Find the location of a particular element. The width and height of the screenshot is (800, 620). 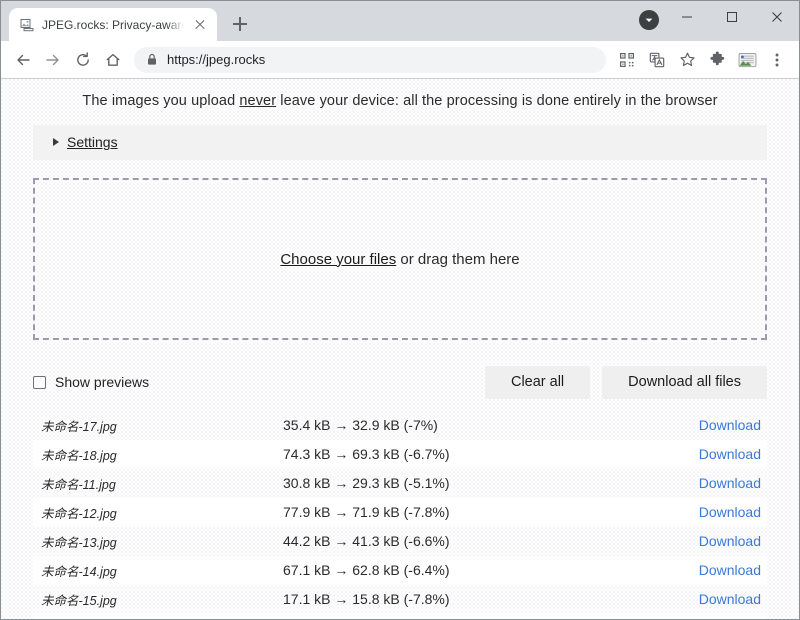

minimize-button is located at coordinates (686, 16).